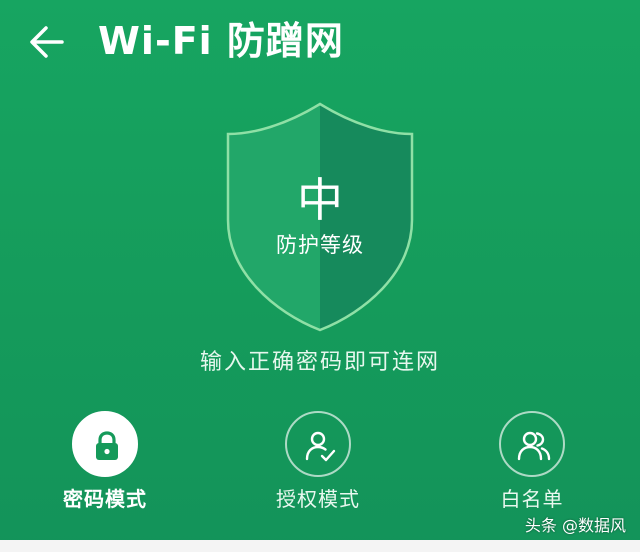  I want to click on users-icon, so click(534, 446).